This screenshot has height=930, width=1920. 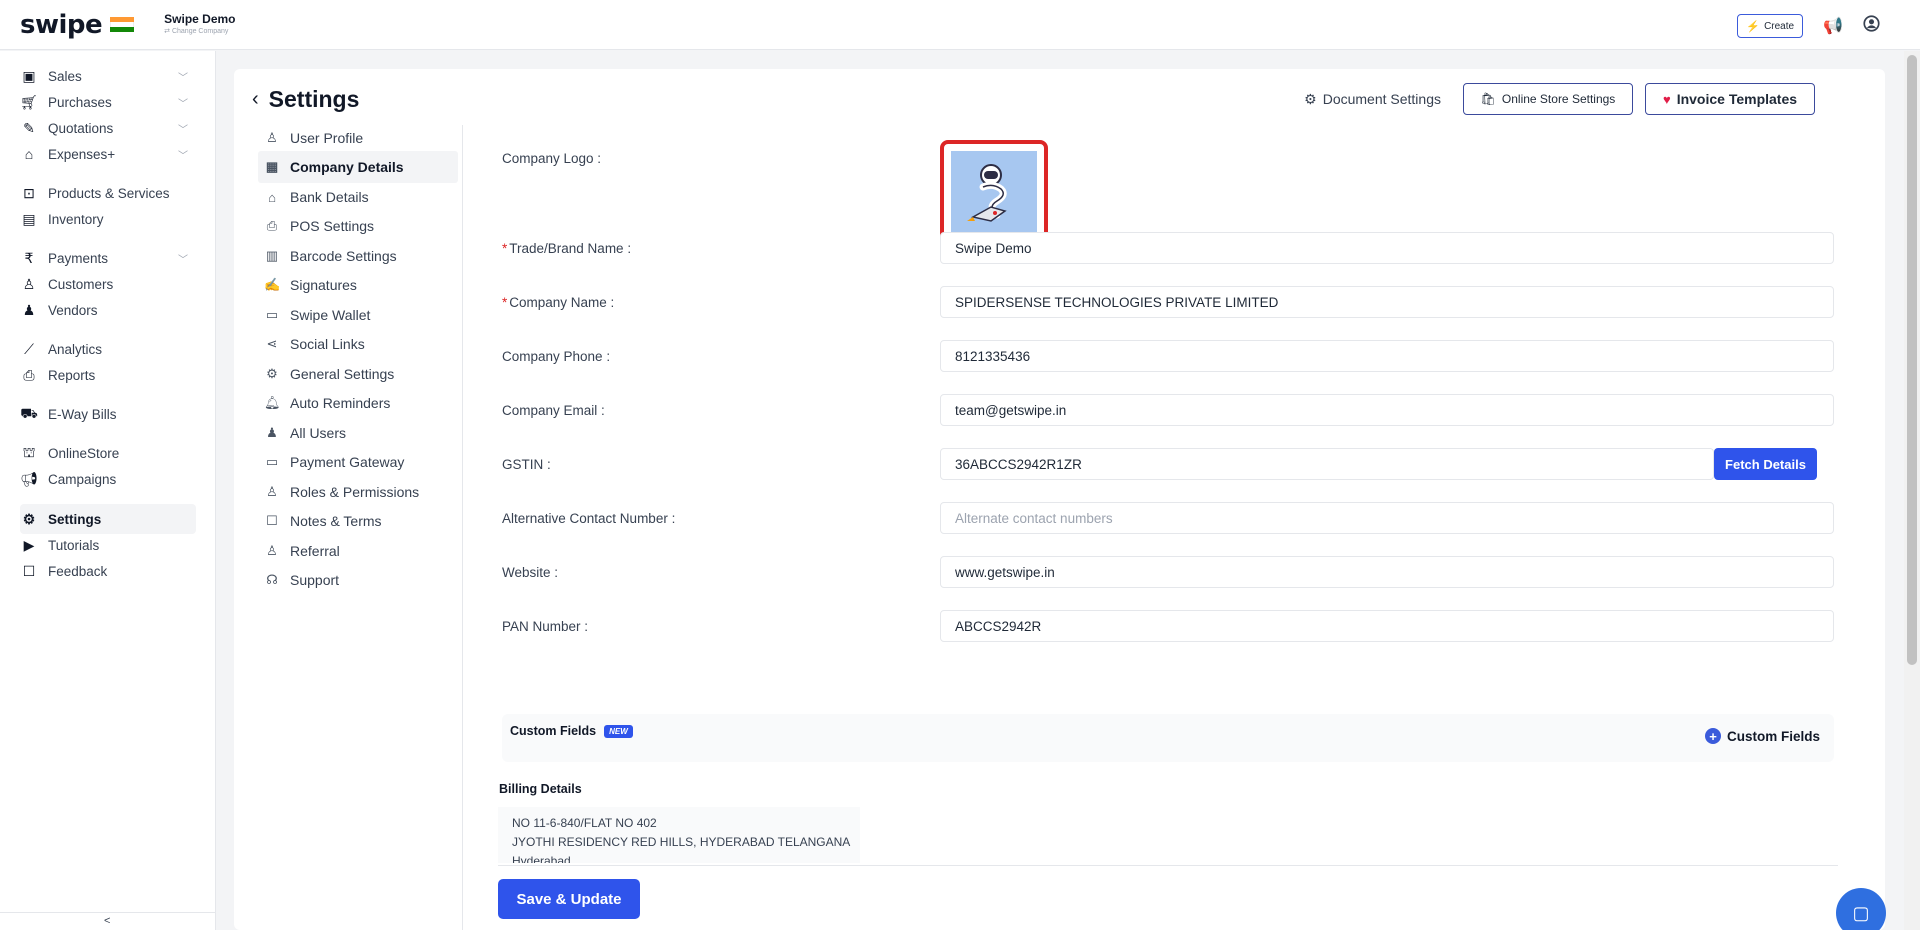 What do you see at coordinates (1871, 26) in the screenshot?
I see `account-icon` at bounding box center [1871, 26].